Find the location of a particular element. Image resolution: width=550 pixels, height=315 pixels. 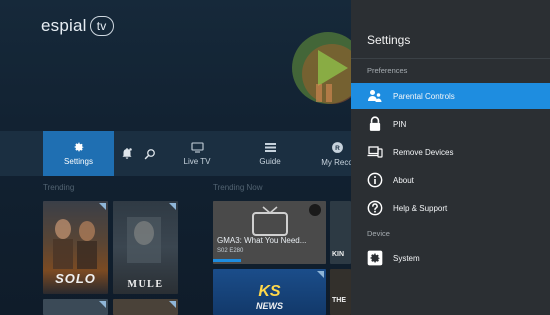

tile-title-mule: MULE is located at coordinates (145, 284).